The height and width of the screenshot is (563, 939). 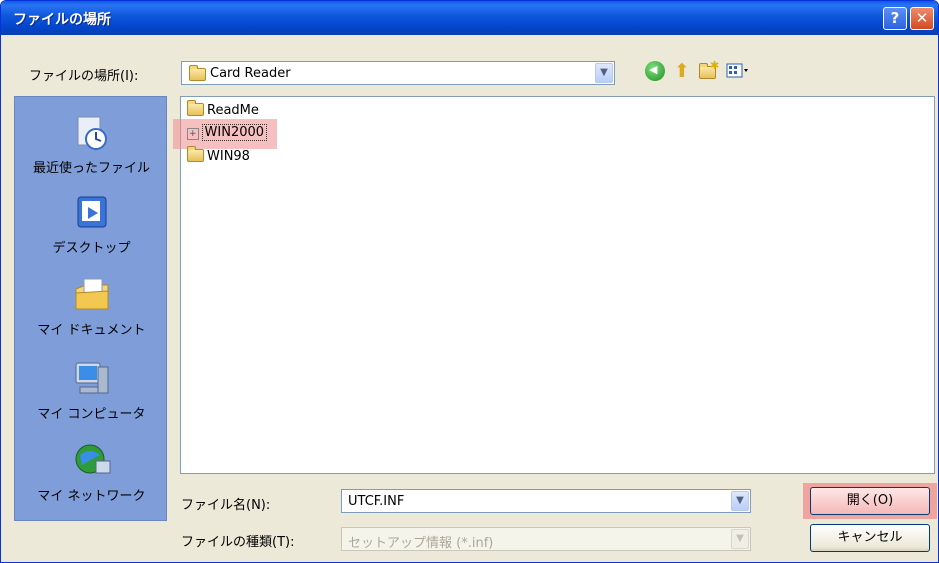 What do you see at coordinates (91, 168) in the screenshot?
I see `place-label: 最近使ったファイル` at bounding box center [91, 168].